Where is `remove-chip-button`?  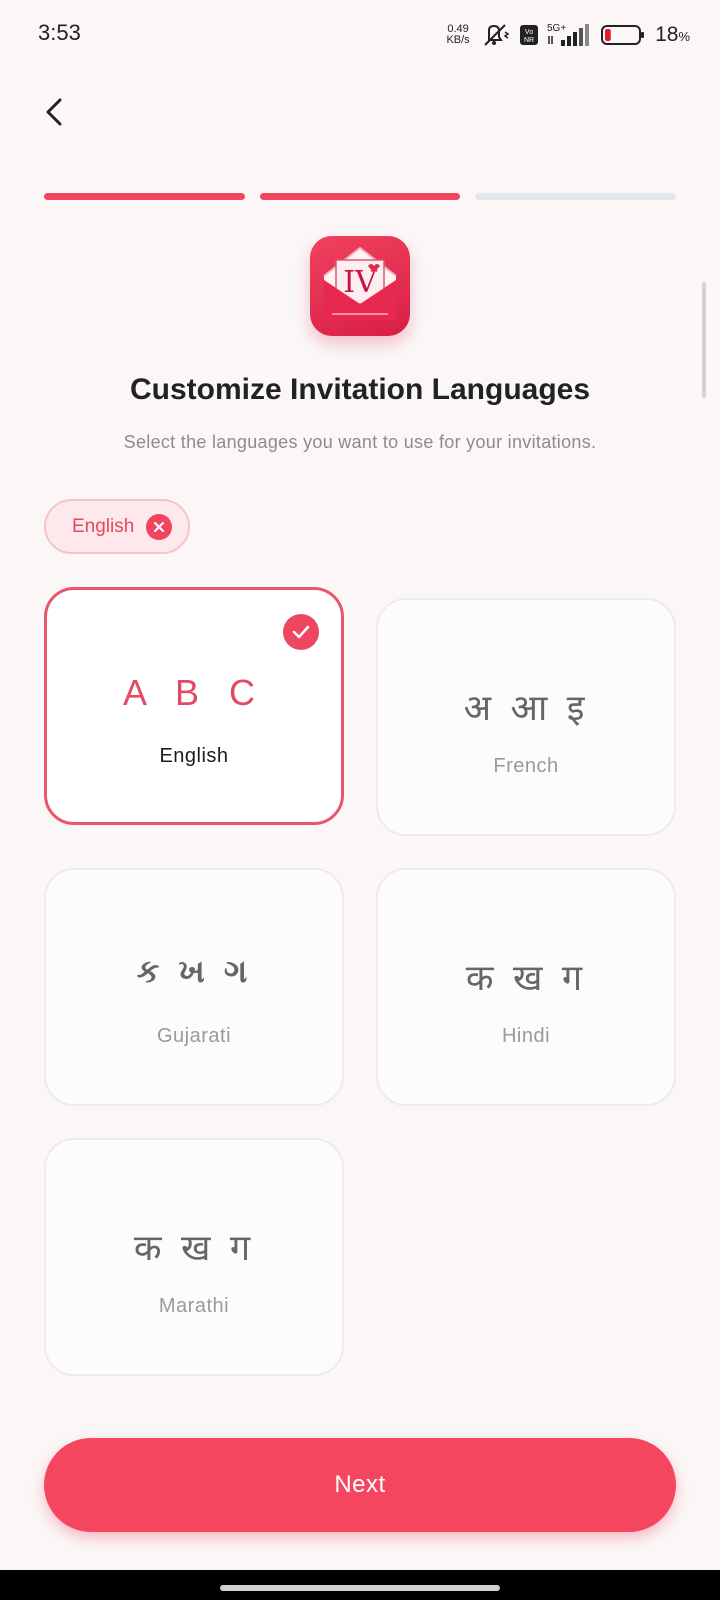
remove-chip-button is located at coordinates (159, 526).